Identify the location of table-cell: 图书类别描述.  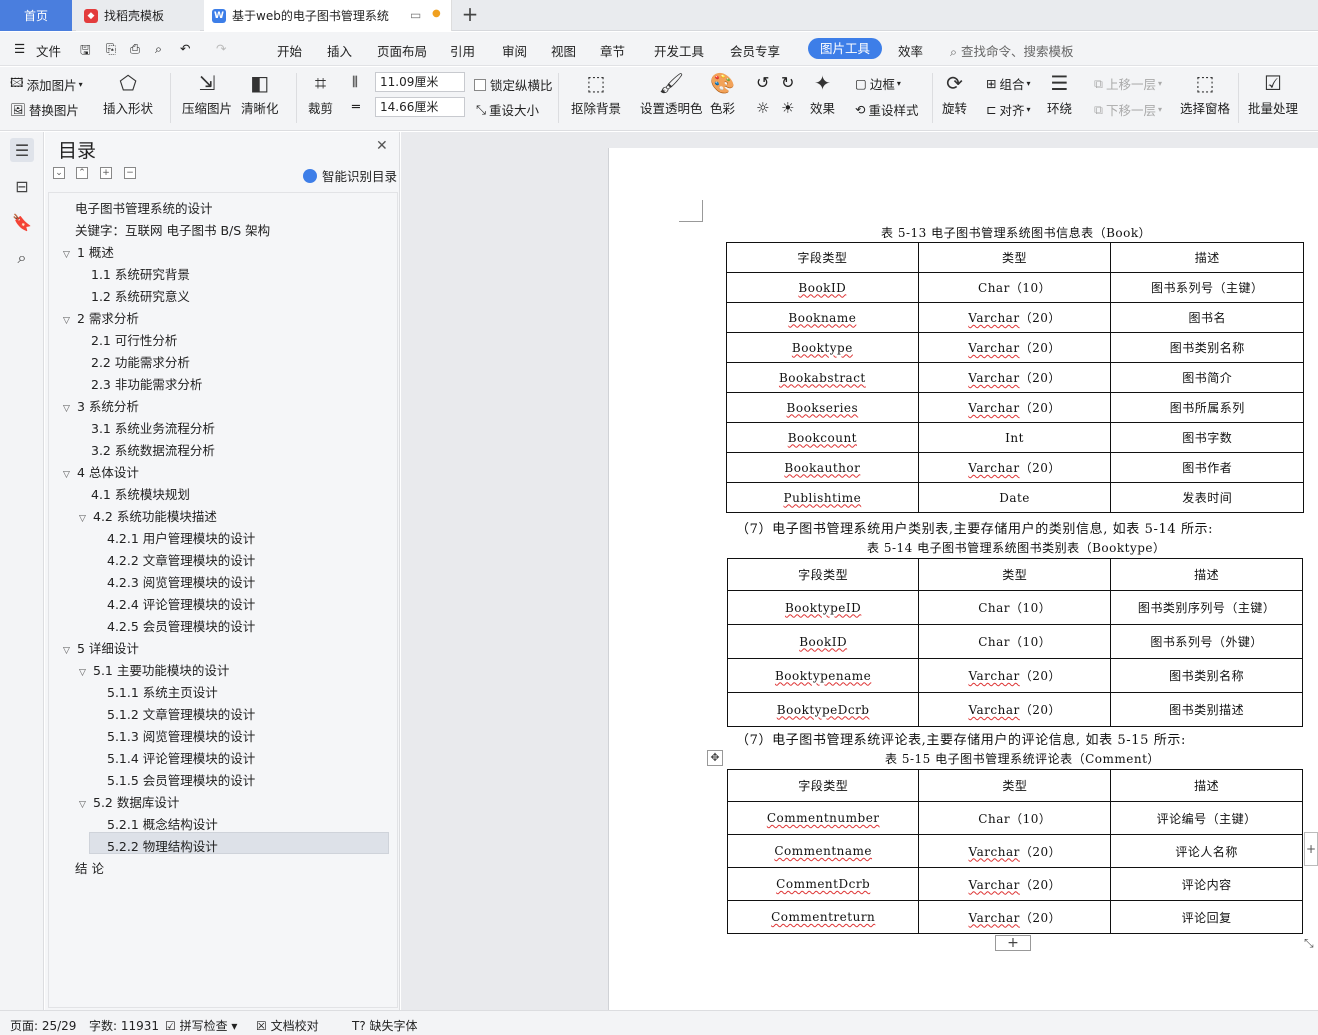
(1206, 709).